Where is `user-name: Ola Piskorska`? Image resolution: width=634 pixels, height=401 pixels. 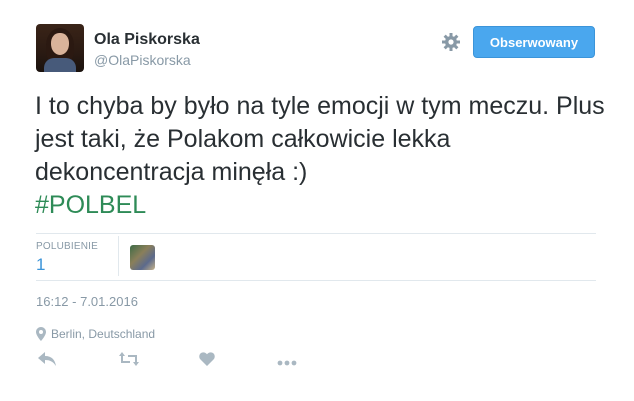 user-name: Ola Piskorska is located at coordinates (147, 40).